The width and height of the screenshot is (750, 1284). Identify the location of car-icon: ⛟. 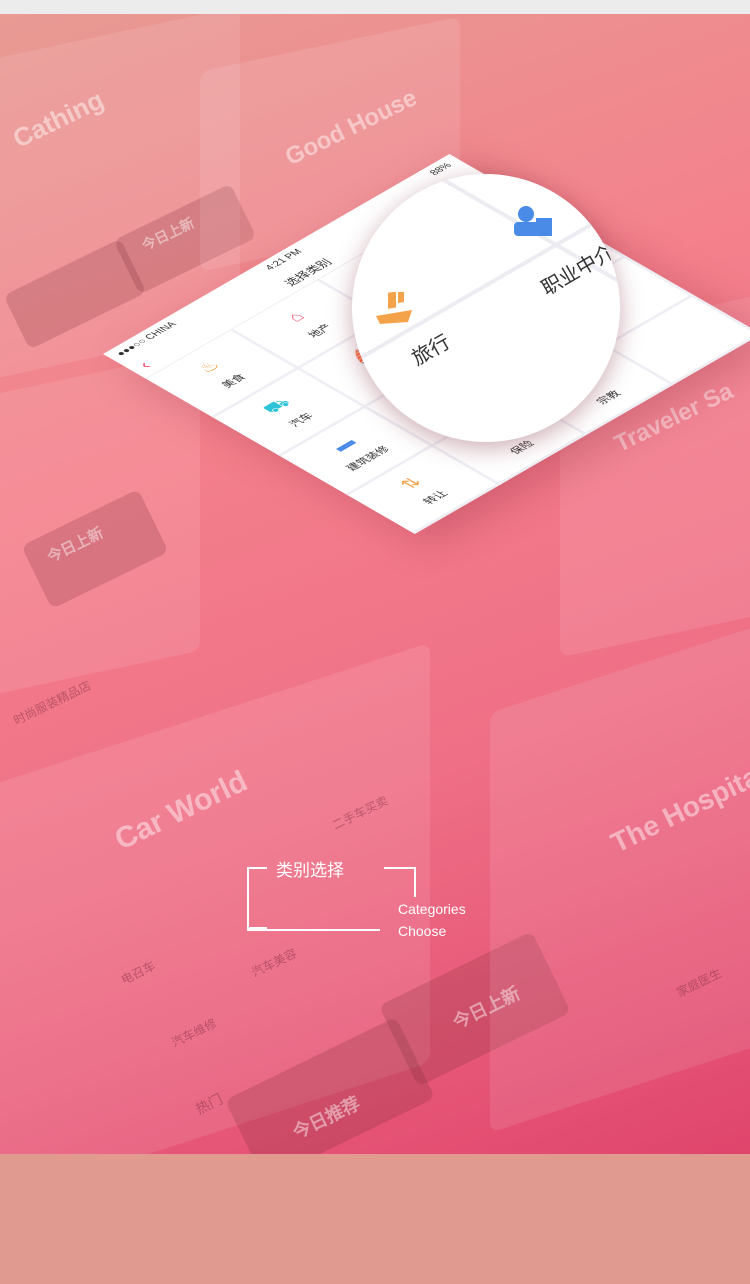
(276, 405).